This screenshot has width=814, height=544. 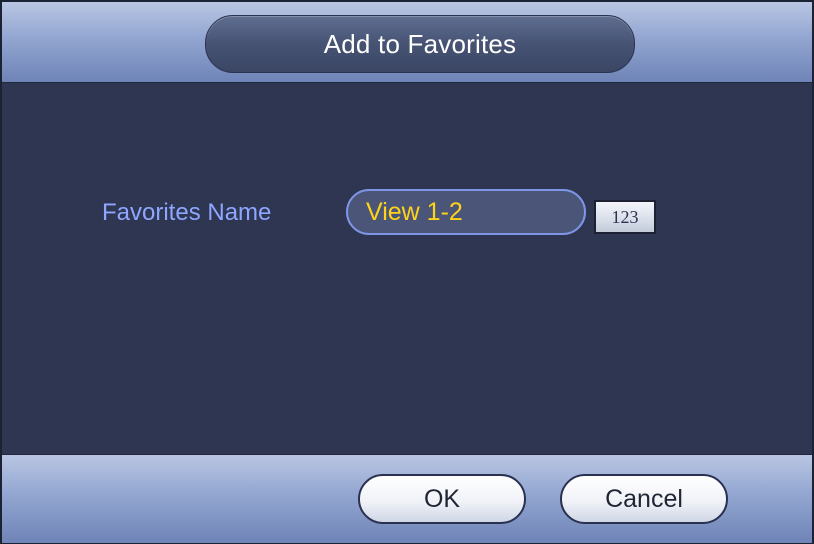 I want to click on ok-button-label: OK, so click(x=442, y=498).